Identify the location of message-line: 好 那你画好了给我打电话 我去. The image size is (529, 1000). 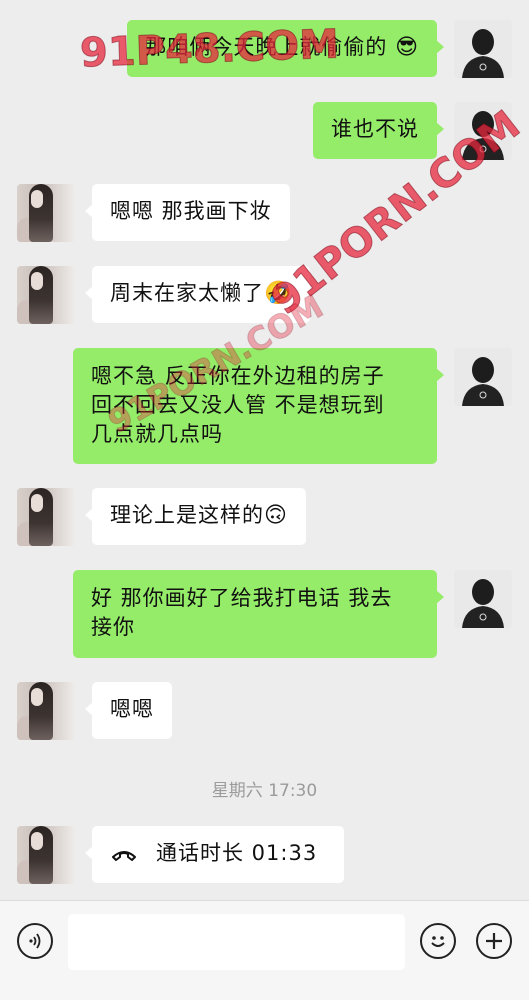
(242, 598).